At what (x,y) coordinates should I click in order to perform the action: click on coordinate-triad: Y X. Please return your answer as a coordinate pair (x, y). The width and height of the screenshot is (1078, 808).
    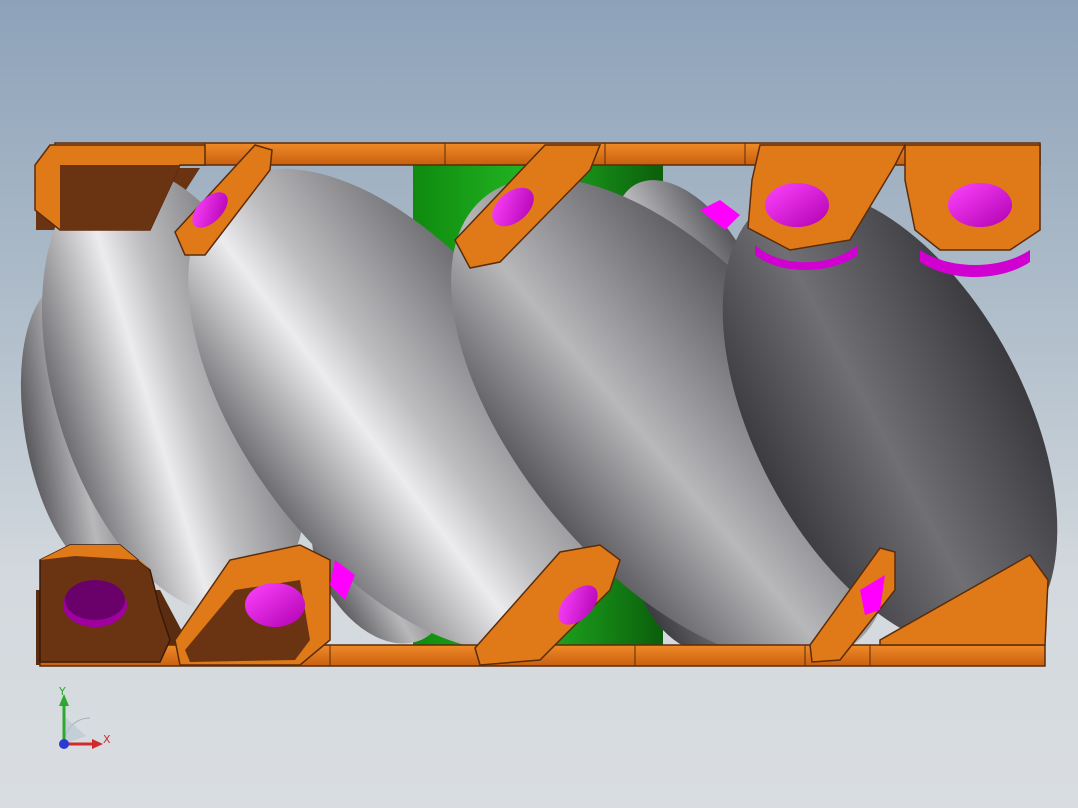
    Looking at the image, I should click on (83, 721).